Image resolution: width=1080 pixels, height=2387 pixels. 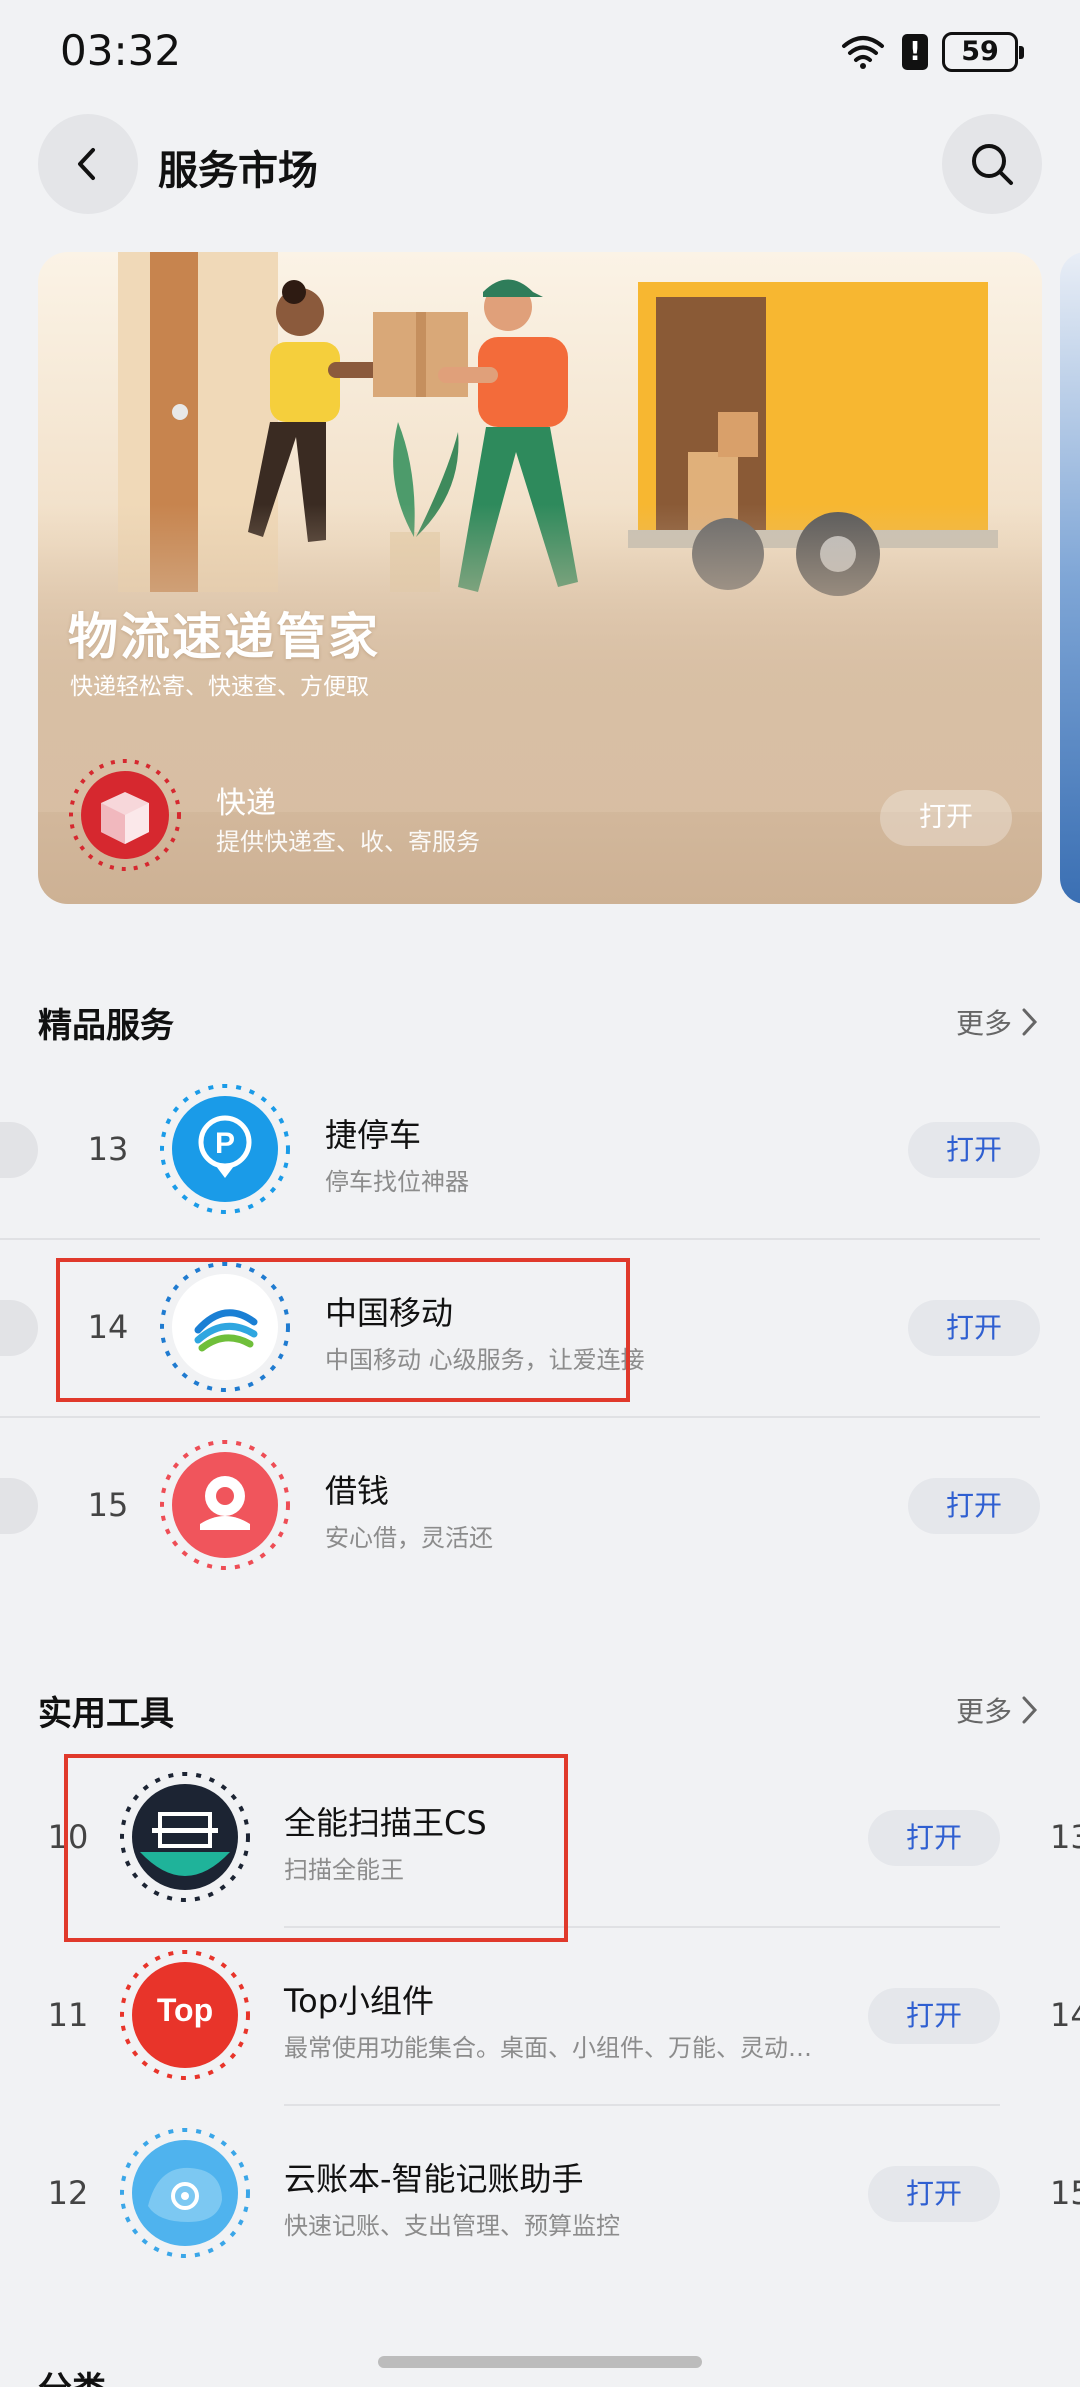 I want to click on next-column-rank: 14, so click(x=1065, y=2015).